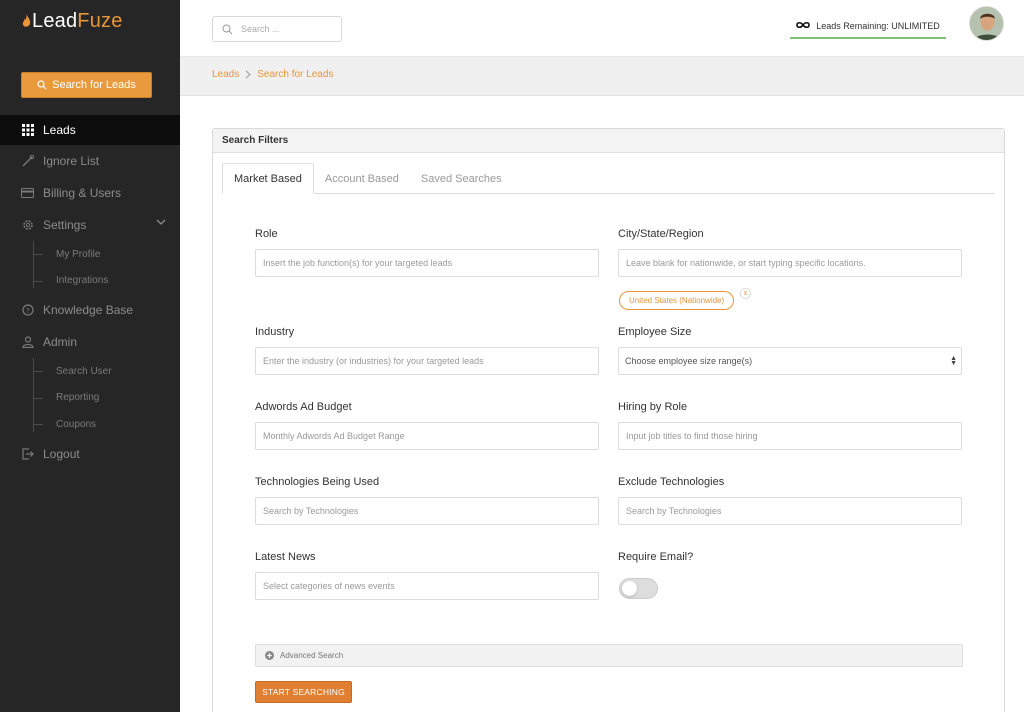 Image resolution: width=1024 pixels, height=712 pixels. I want to click on city-label: City/State/Region, so click(661, 234).